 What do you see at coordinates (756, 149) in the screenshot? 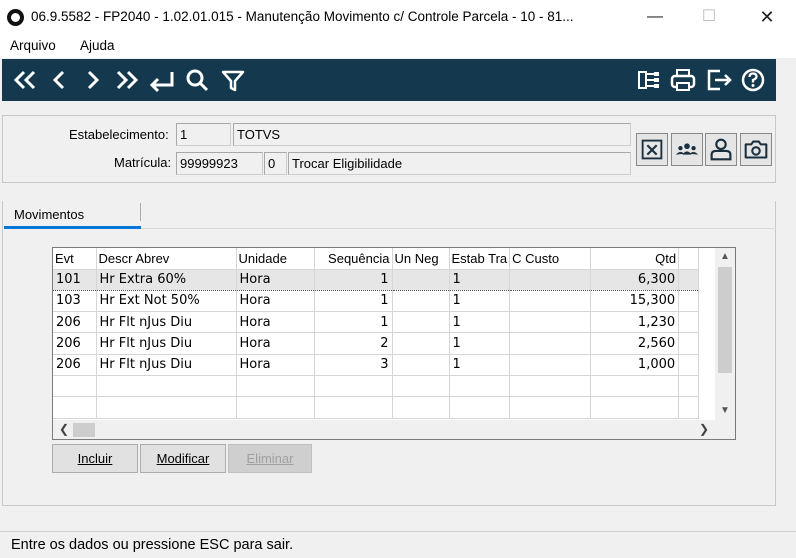
I see `camera-button` at bounding box center [756, 149].